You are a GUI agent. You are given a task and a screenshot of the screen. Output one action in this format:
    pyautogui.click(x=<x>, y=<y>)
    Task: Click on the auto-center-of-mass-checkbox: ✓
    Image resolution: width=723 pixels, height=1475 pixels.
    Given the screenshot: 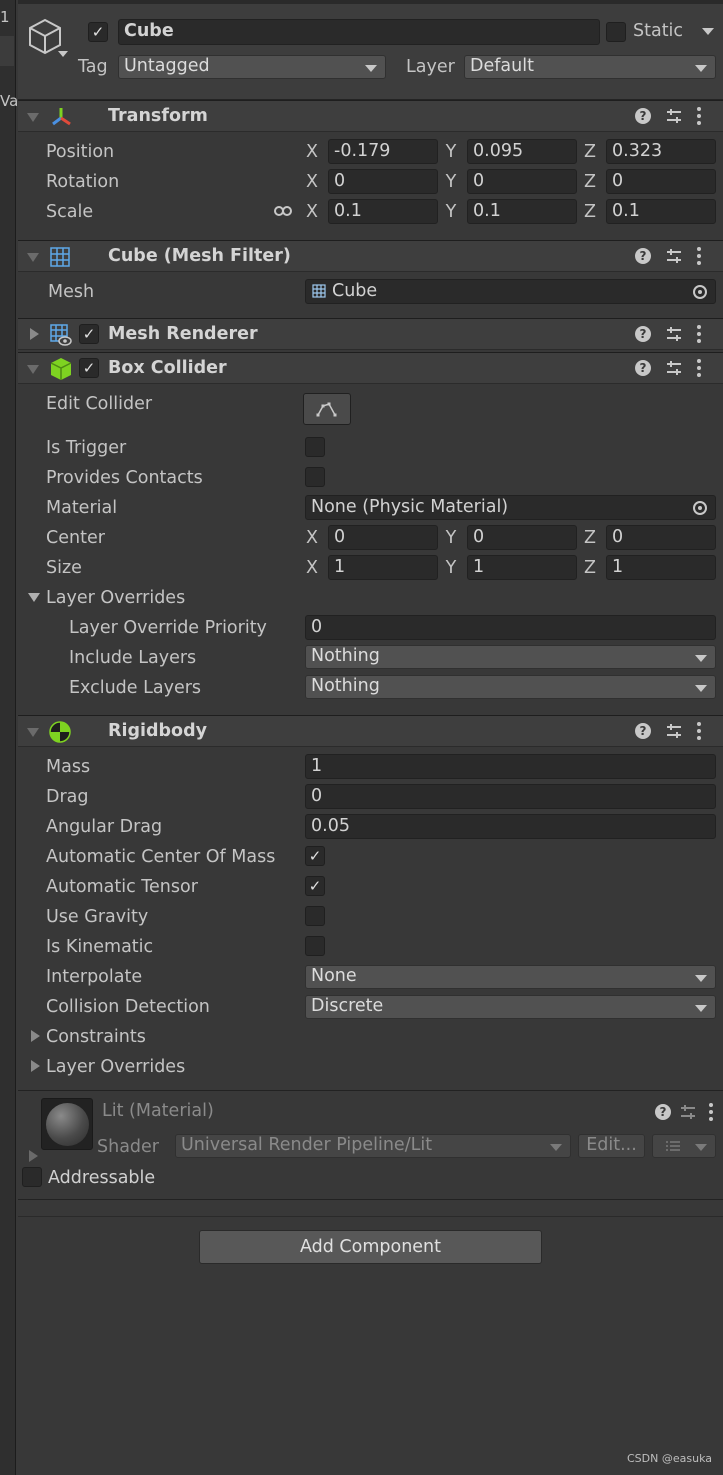 What is the action you would take?
    pyautogui.click(x=315, y=856)
    